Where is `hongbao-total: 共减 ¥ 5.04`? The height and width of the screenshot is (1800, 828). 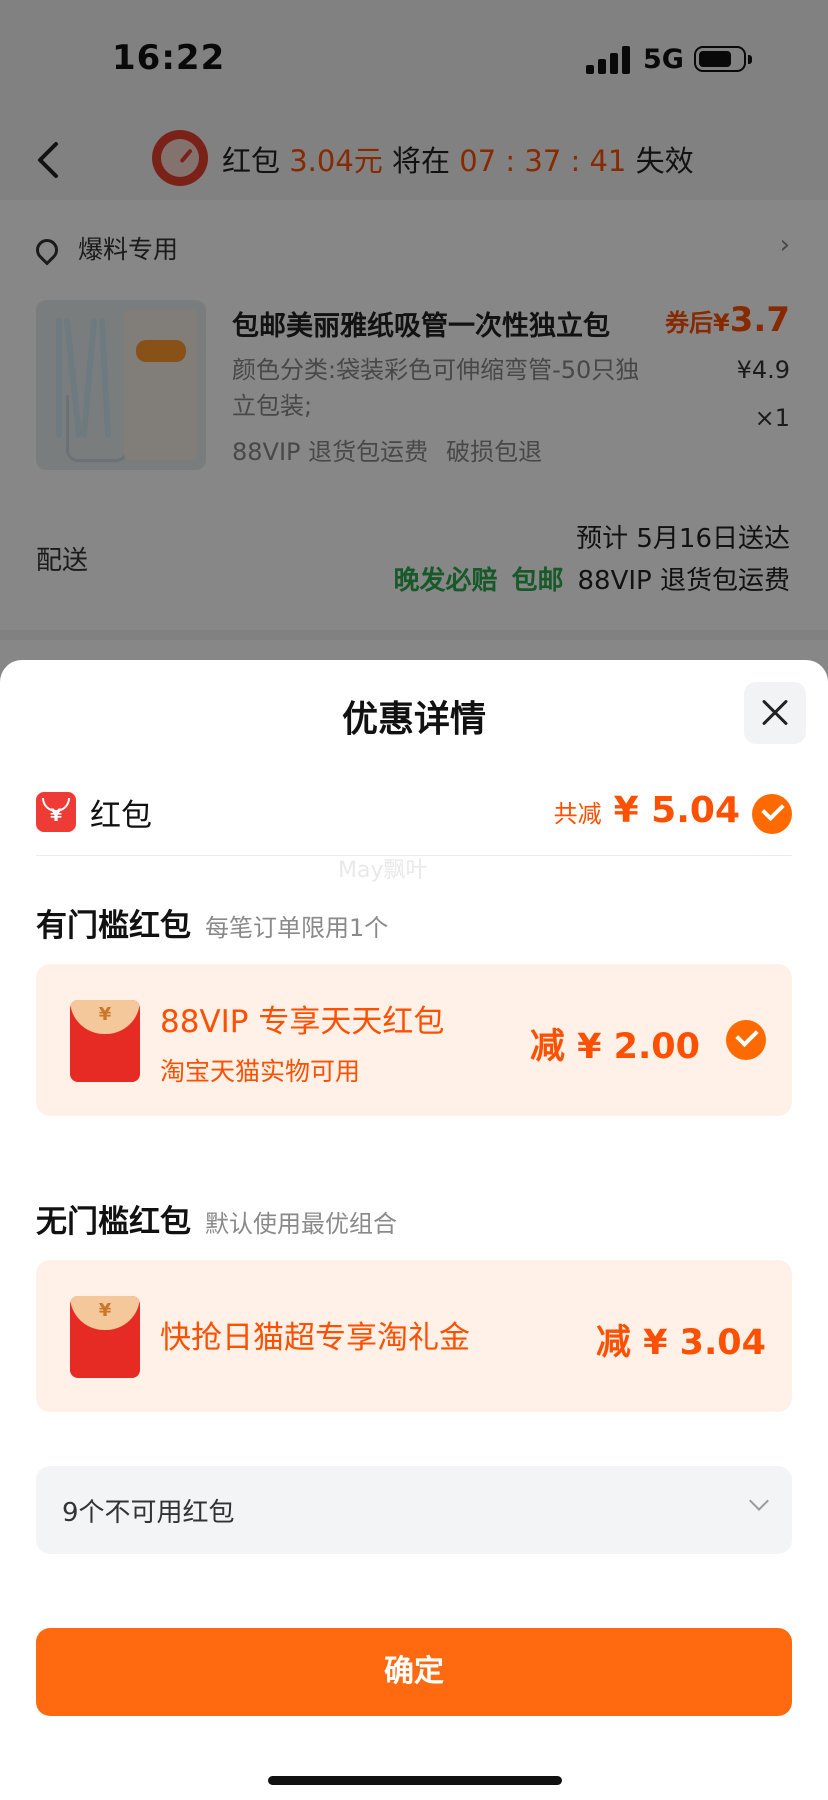 hongbao-total: 共减 ¥ 5.04 is located at coordinates (647, 810).